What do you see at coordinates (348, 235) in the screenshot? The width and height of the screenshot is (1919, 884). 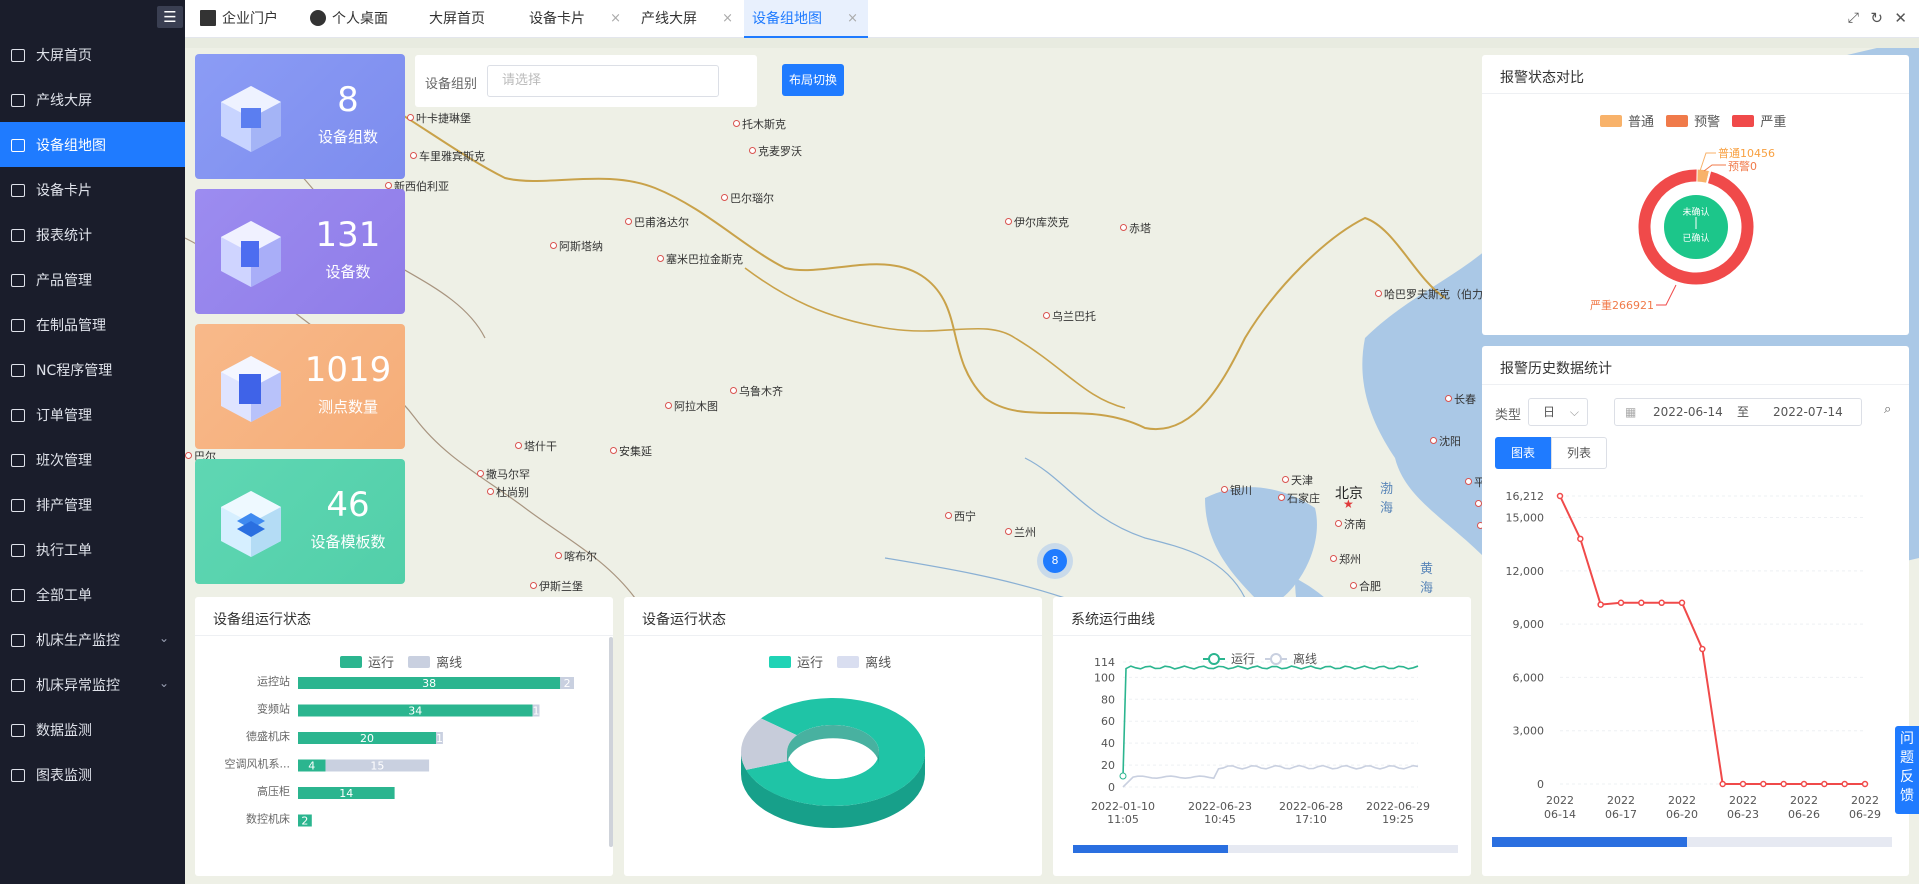 I see `stat-value: 131` at bounding box center [348, 235].